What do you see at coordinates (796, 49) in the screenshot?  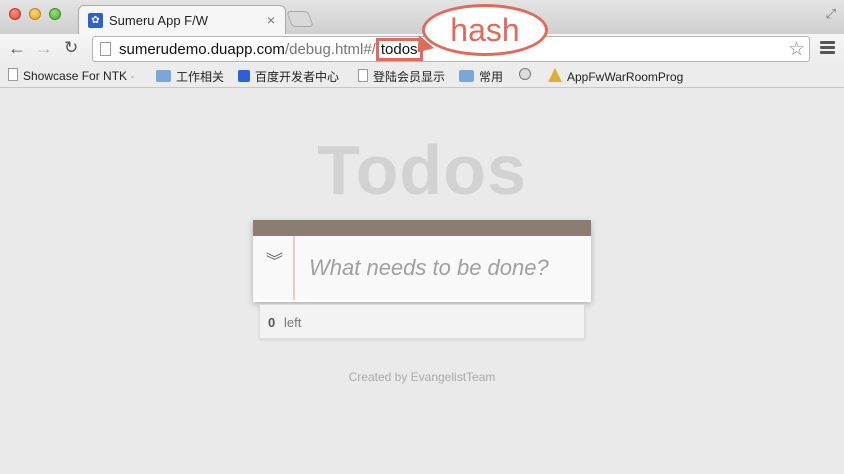 I see `bookmark-star-icon: ☆` at bounding box center [796, 49].